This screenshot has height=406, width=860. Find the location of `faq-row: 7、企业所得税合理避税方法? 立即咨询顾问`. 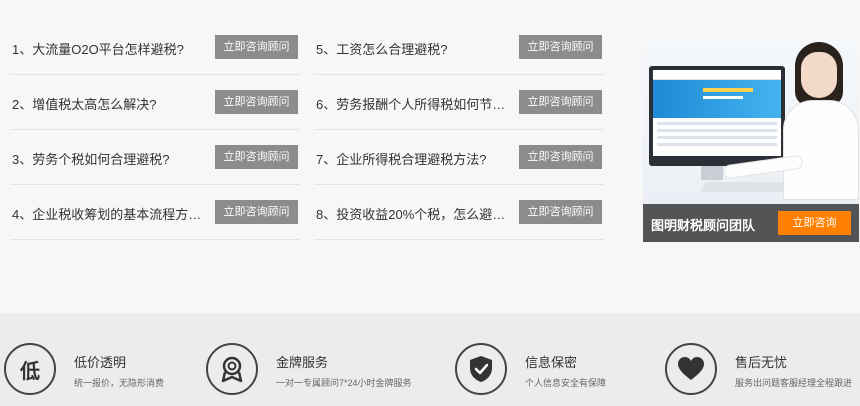

faq-row: 7、企业所得税合理避税方法? 立即咨询顾问 is located at coordinates (459, 157).